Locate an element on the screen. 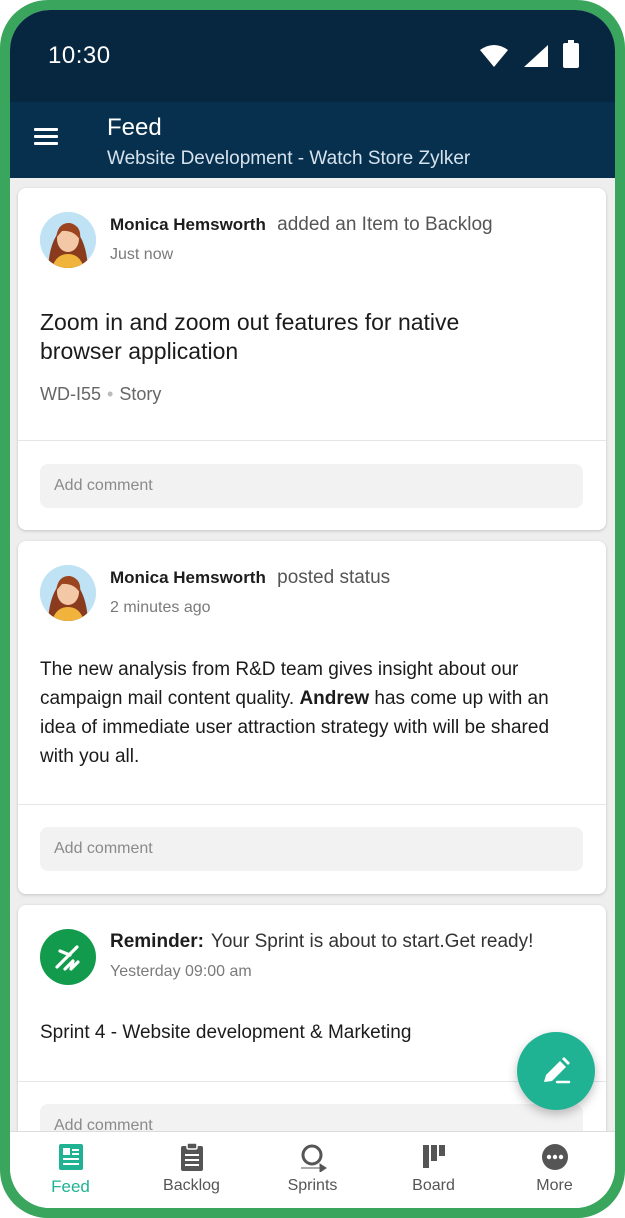 The image size is (625, 1218). nav-backlog: Backlog is located at coordinates (191, 1170).